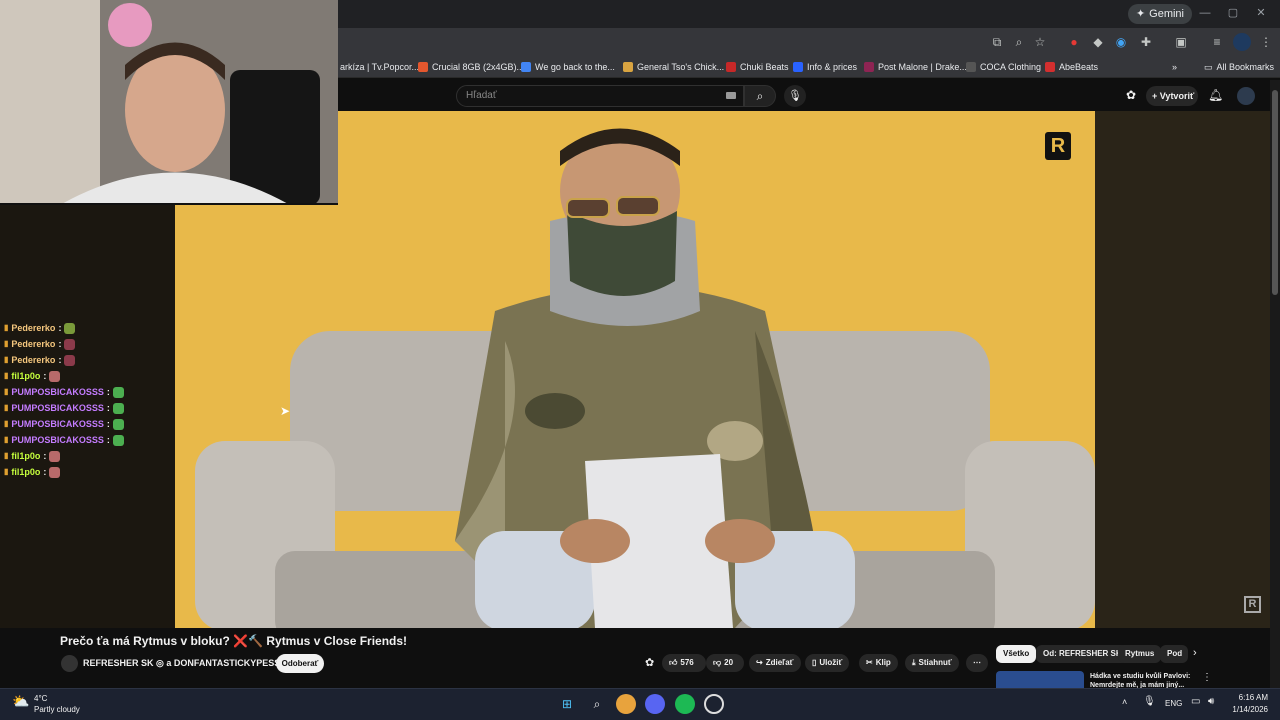 This screenshot has width=1280, height=720. Describe the element at coordinates (1140, 14) in the screenshot. I see `sparkle-icon: ✦` at that location.